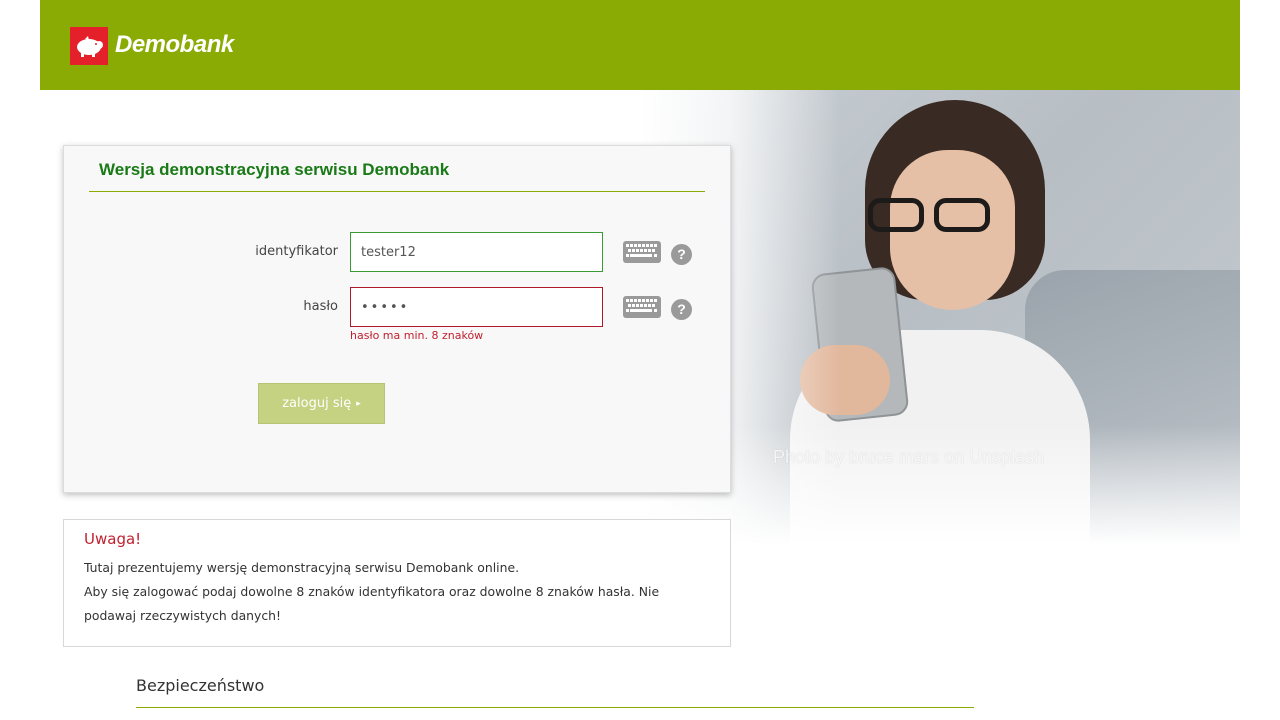 The height and width of the screenshot is (720, 1280). I want to click on pig-logo-icon, so click(89, 46).